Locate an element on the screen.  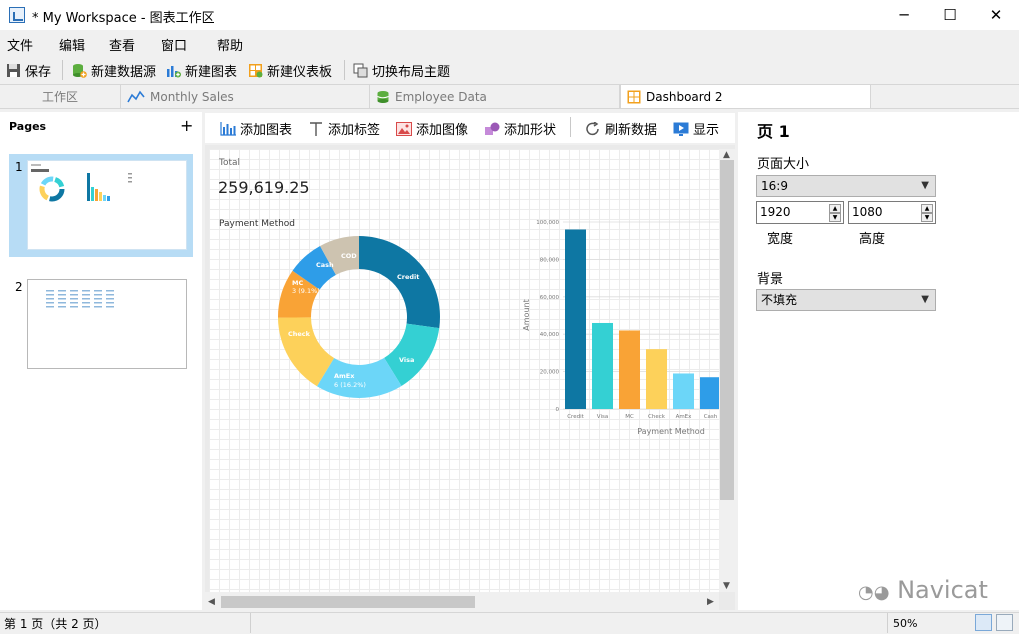
database-add-icon is located at coordinates (80, 71).